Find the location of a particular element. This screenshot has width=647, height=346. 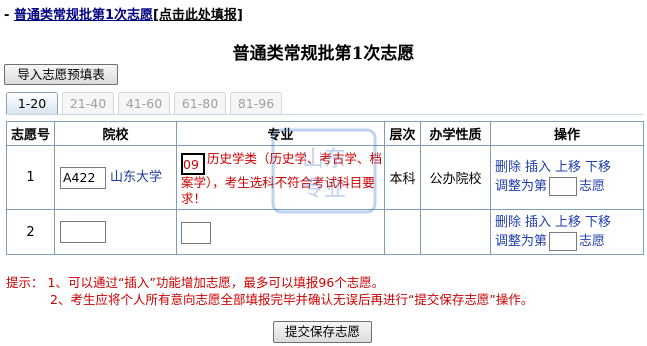

major-error-text: 历史学类（历史学、考古学、档案学），考生选科不符合考试科目要求！ is located at coordinates (282, 178).